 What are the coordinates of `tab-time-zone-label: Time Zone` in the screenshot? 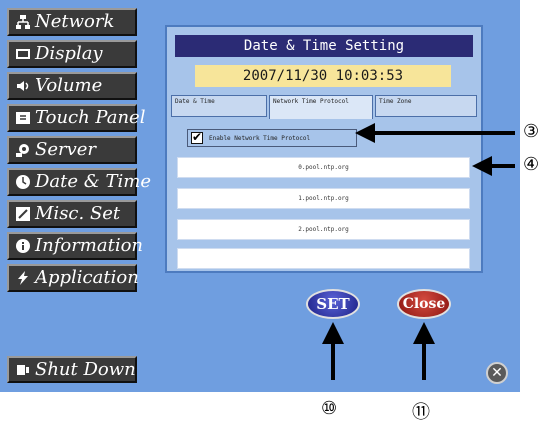 It's located at (395, 101).